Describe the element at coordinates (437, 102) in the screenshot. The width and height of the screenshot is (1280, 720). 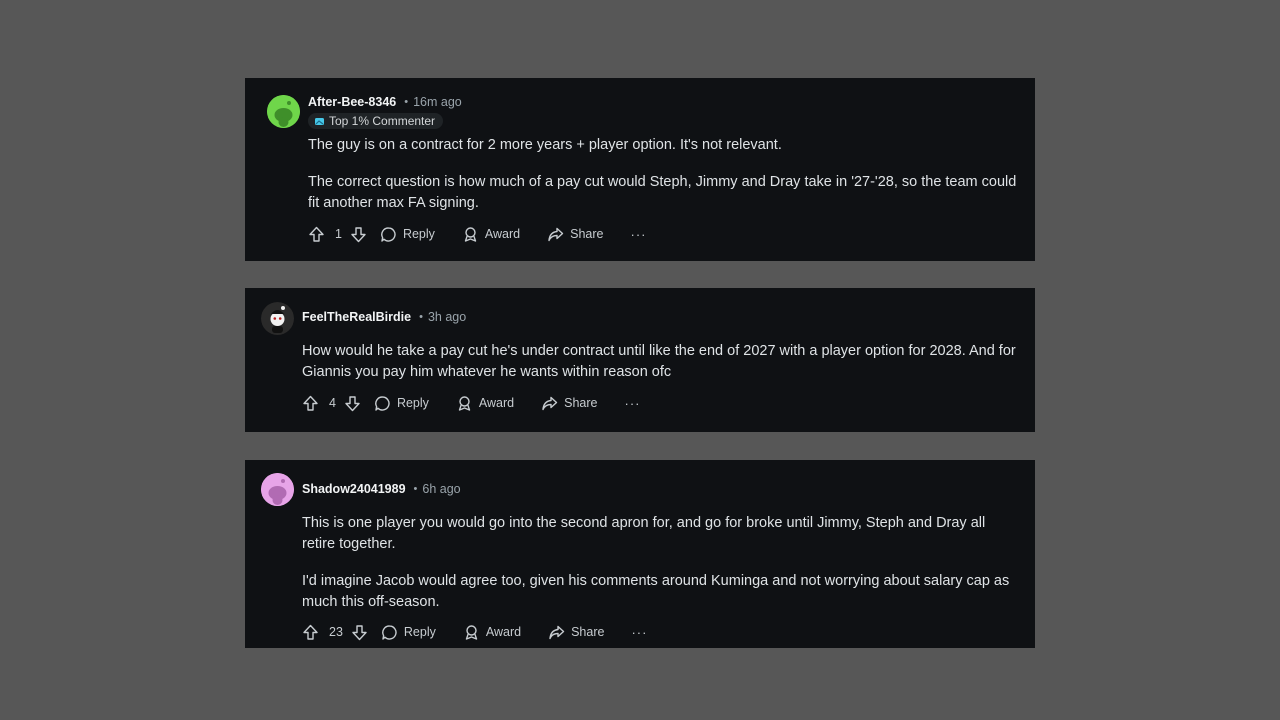
I see `timestamp: 16m ago` at that location.